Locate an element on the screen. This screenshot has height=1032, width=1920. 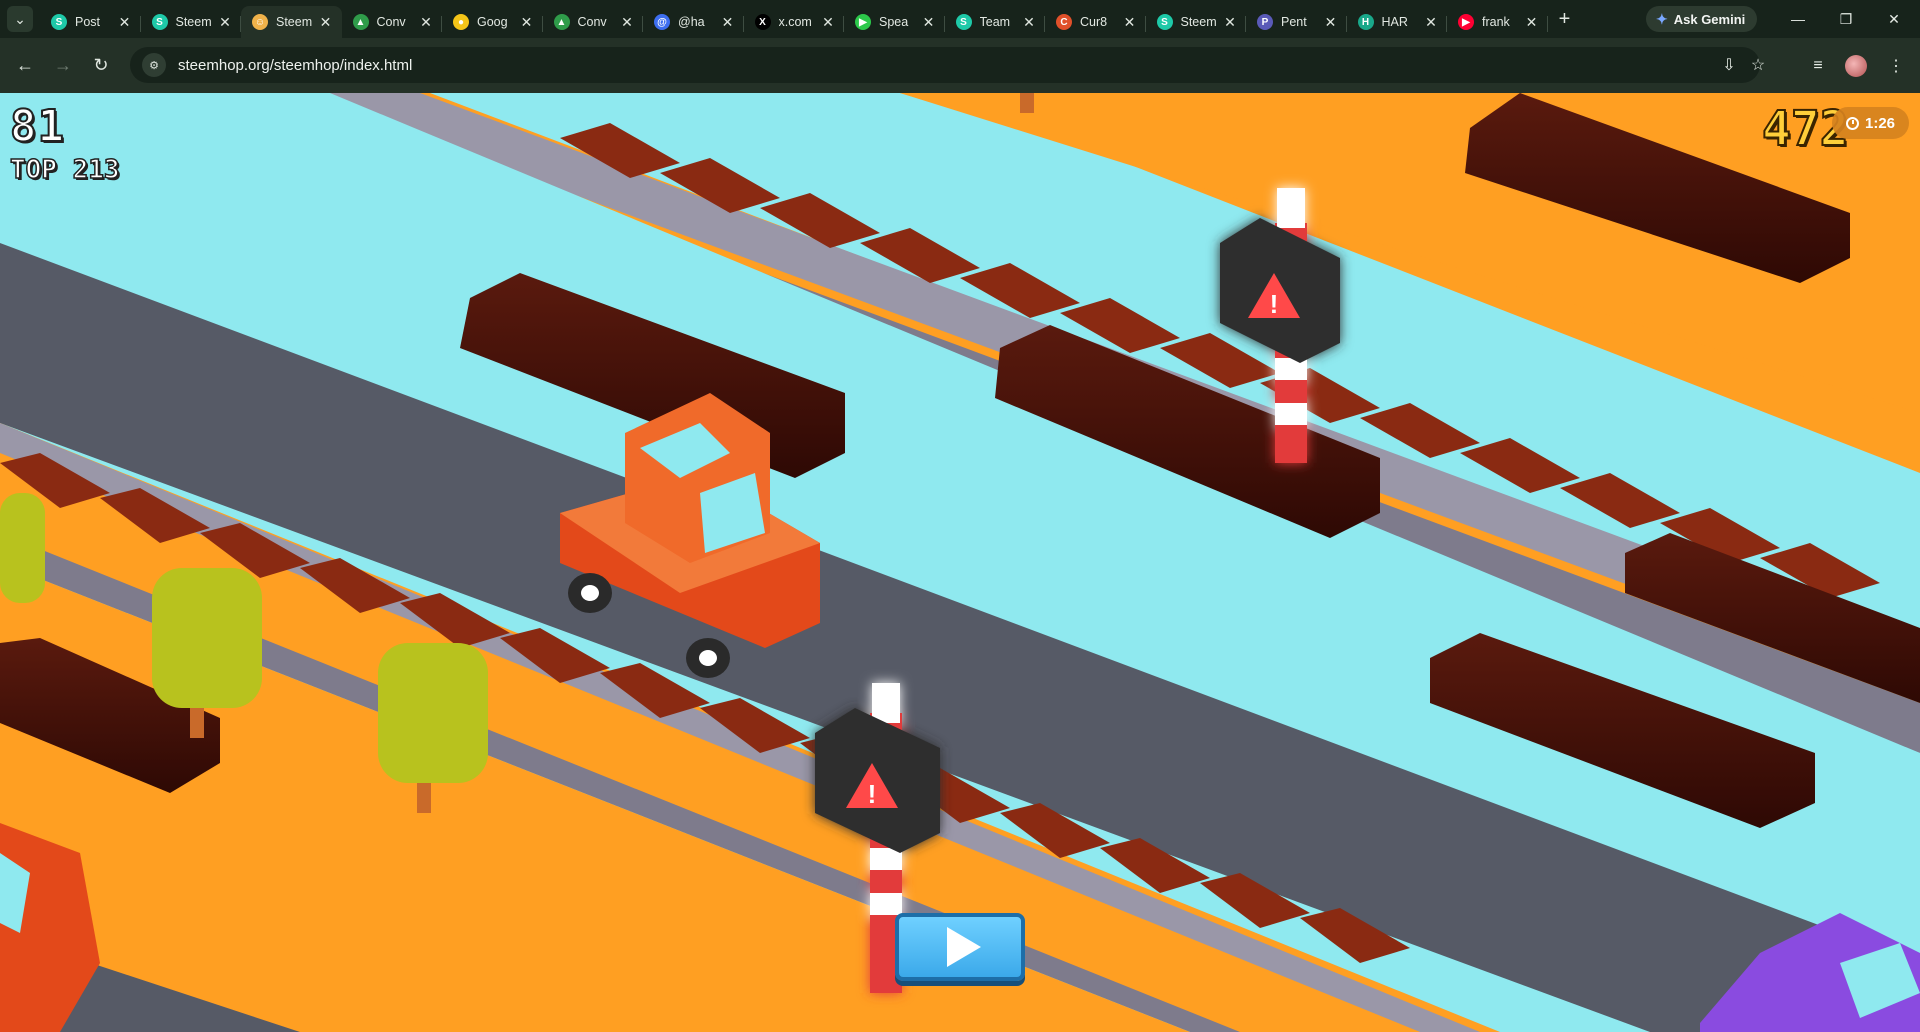
tab-3: ▲ Conv ✕ is located at coordinates (392, 22).